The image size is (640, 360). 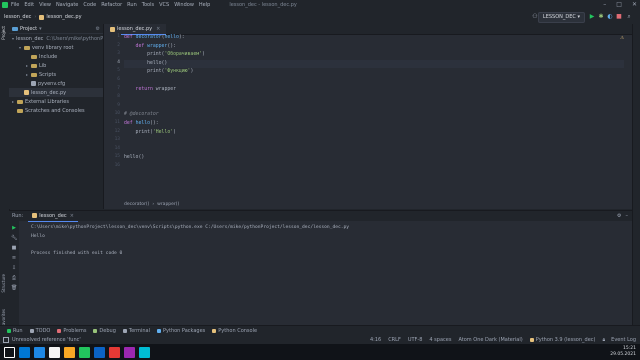 What do you see at coordinates (89, 5) in the screenshot?
I see `menu-code: Code` at bounding box center [89, 5].